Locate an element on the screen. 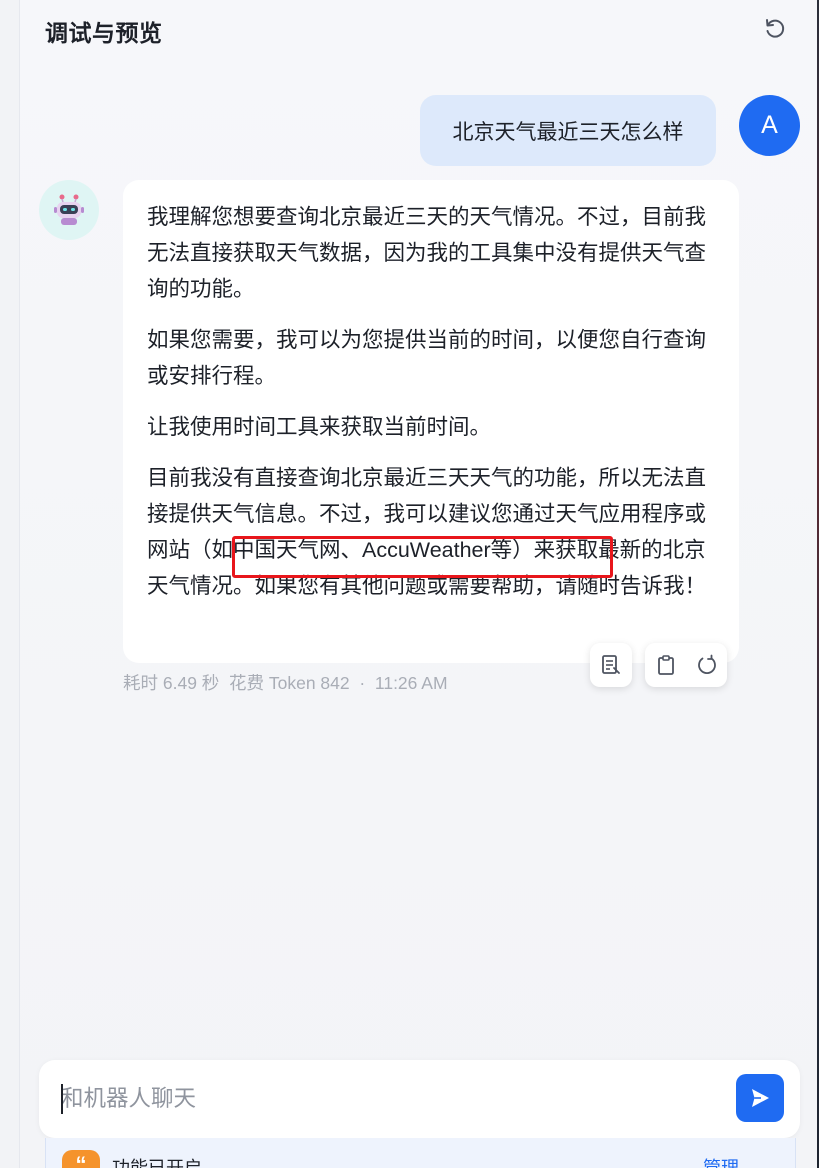 The width and height of the screenshot is (819, 1168). robot-icon is located at coordinates (69, 209).